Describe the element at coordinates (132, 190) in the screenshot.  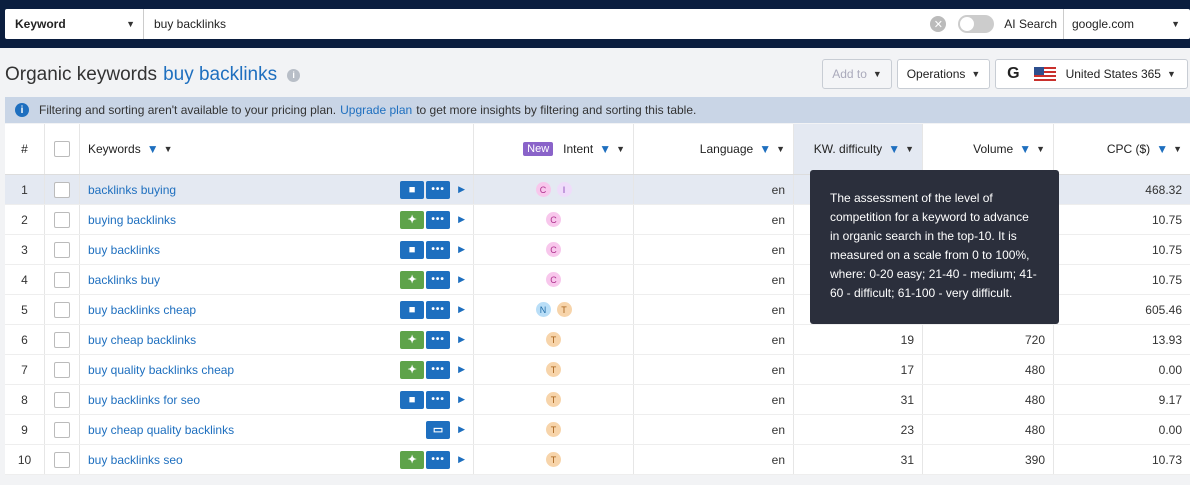
I see `keyword-link: backlinks buying` at that location.